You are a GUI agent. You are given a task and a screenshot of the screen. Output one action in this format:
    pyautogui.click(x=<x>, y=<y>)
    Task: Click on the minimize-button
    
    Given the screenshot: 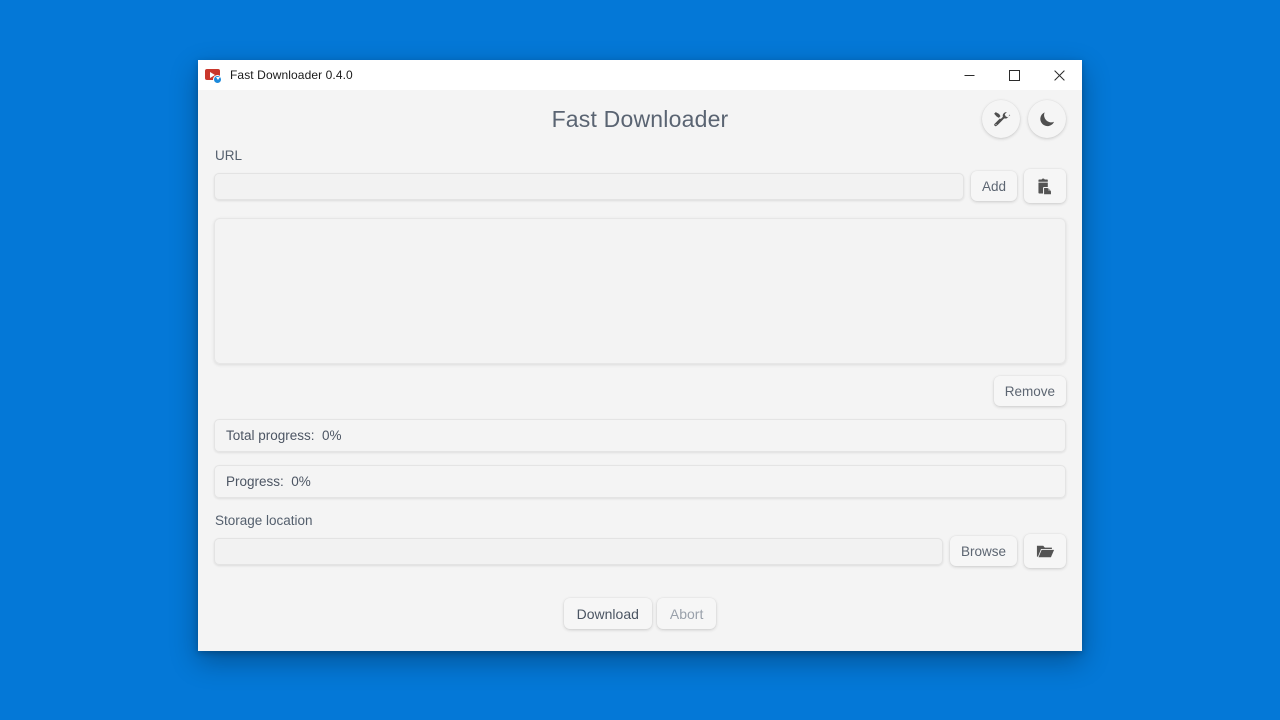 What is the action you would take?
    pyautogui.click(x=969, y=75)
    